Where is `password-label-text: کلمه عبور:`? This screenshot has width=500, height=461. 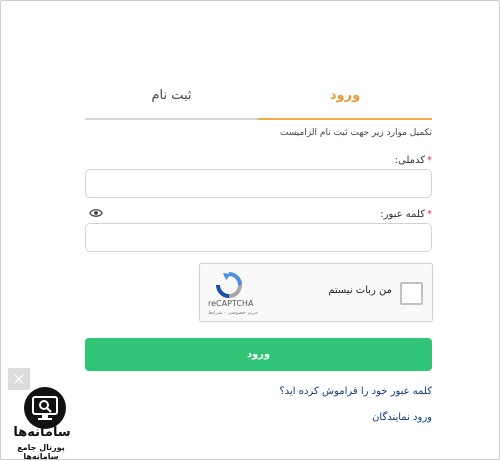 password-label-text: کلمه عبور: is located at coordinates (402, 214).